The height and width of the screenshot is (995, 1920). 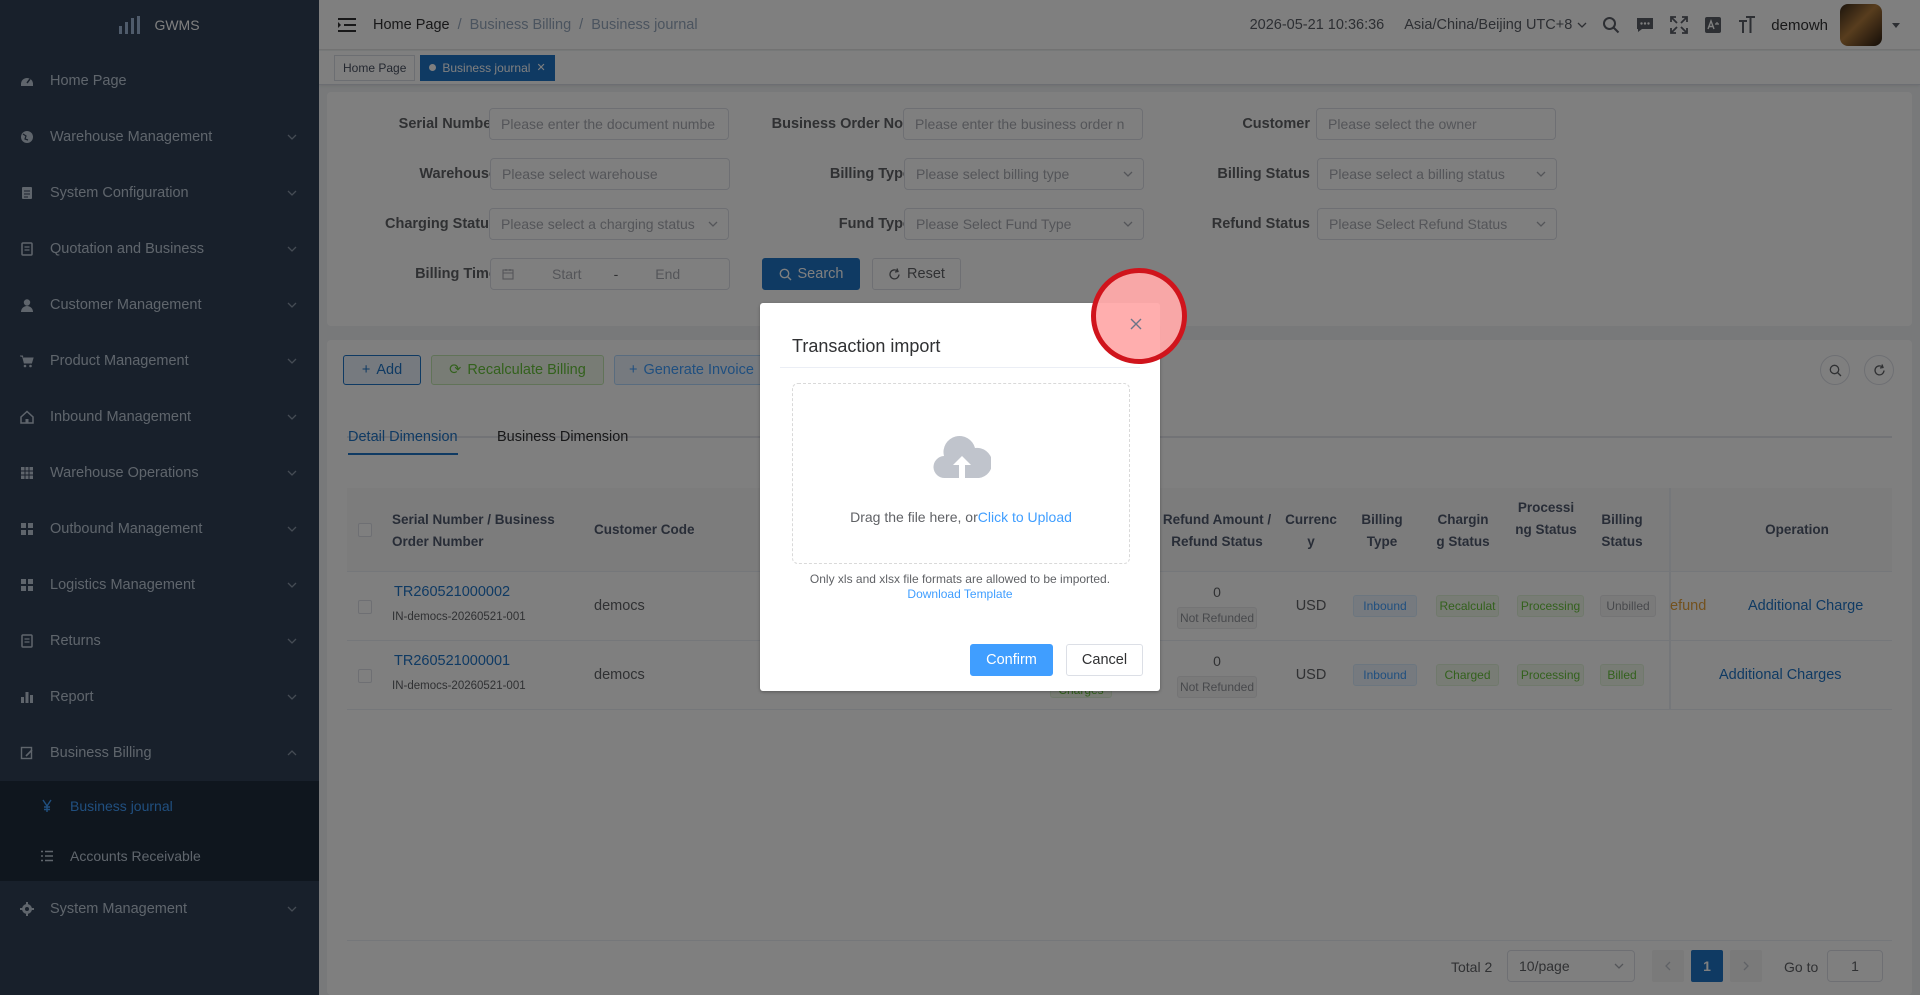 What do you see at coordinates (914, 517) in the screenshot?
I see `drop-instruction: Drag the file here, or` at bounding box center [914, 517].